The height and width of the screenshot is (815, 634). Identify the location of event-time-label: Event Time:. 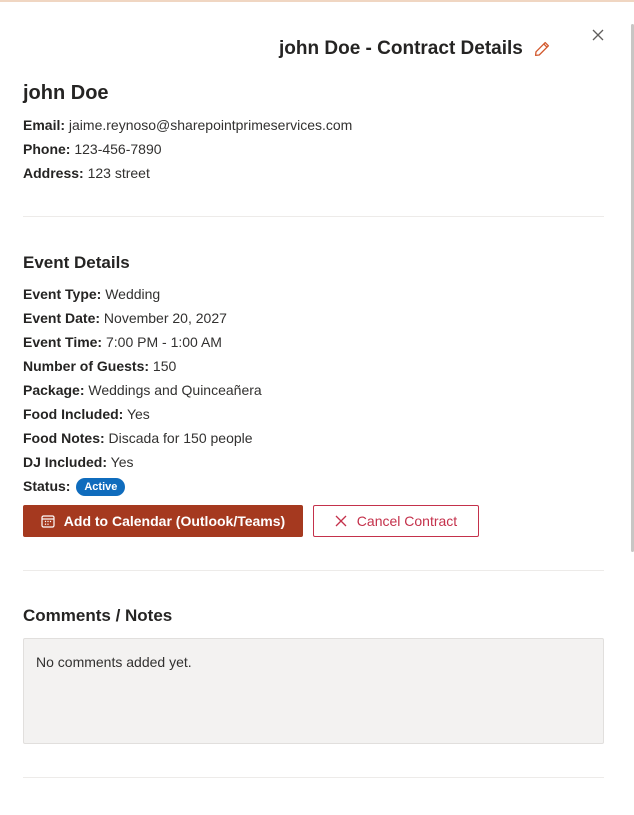
(63, 342).